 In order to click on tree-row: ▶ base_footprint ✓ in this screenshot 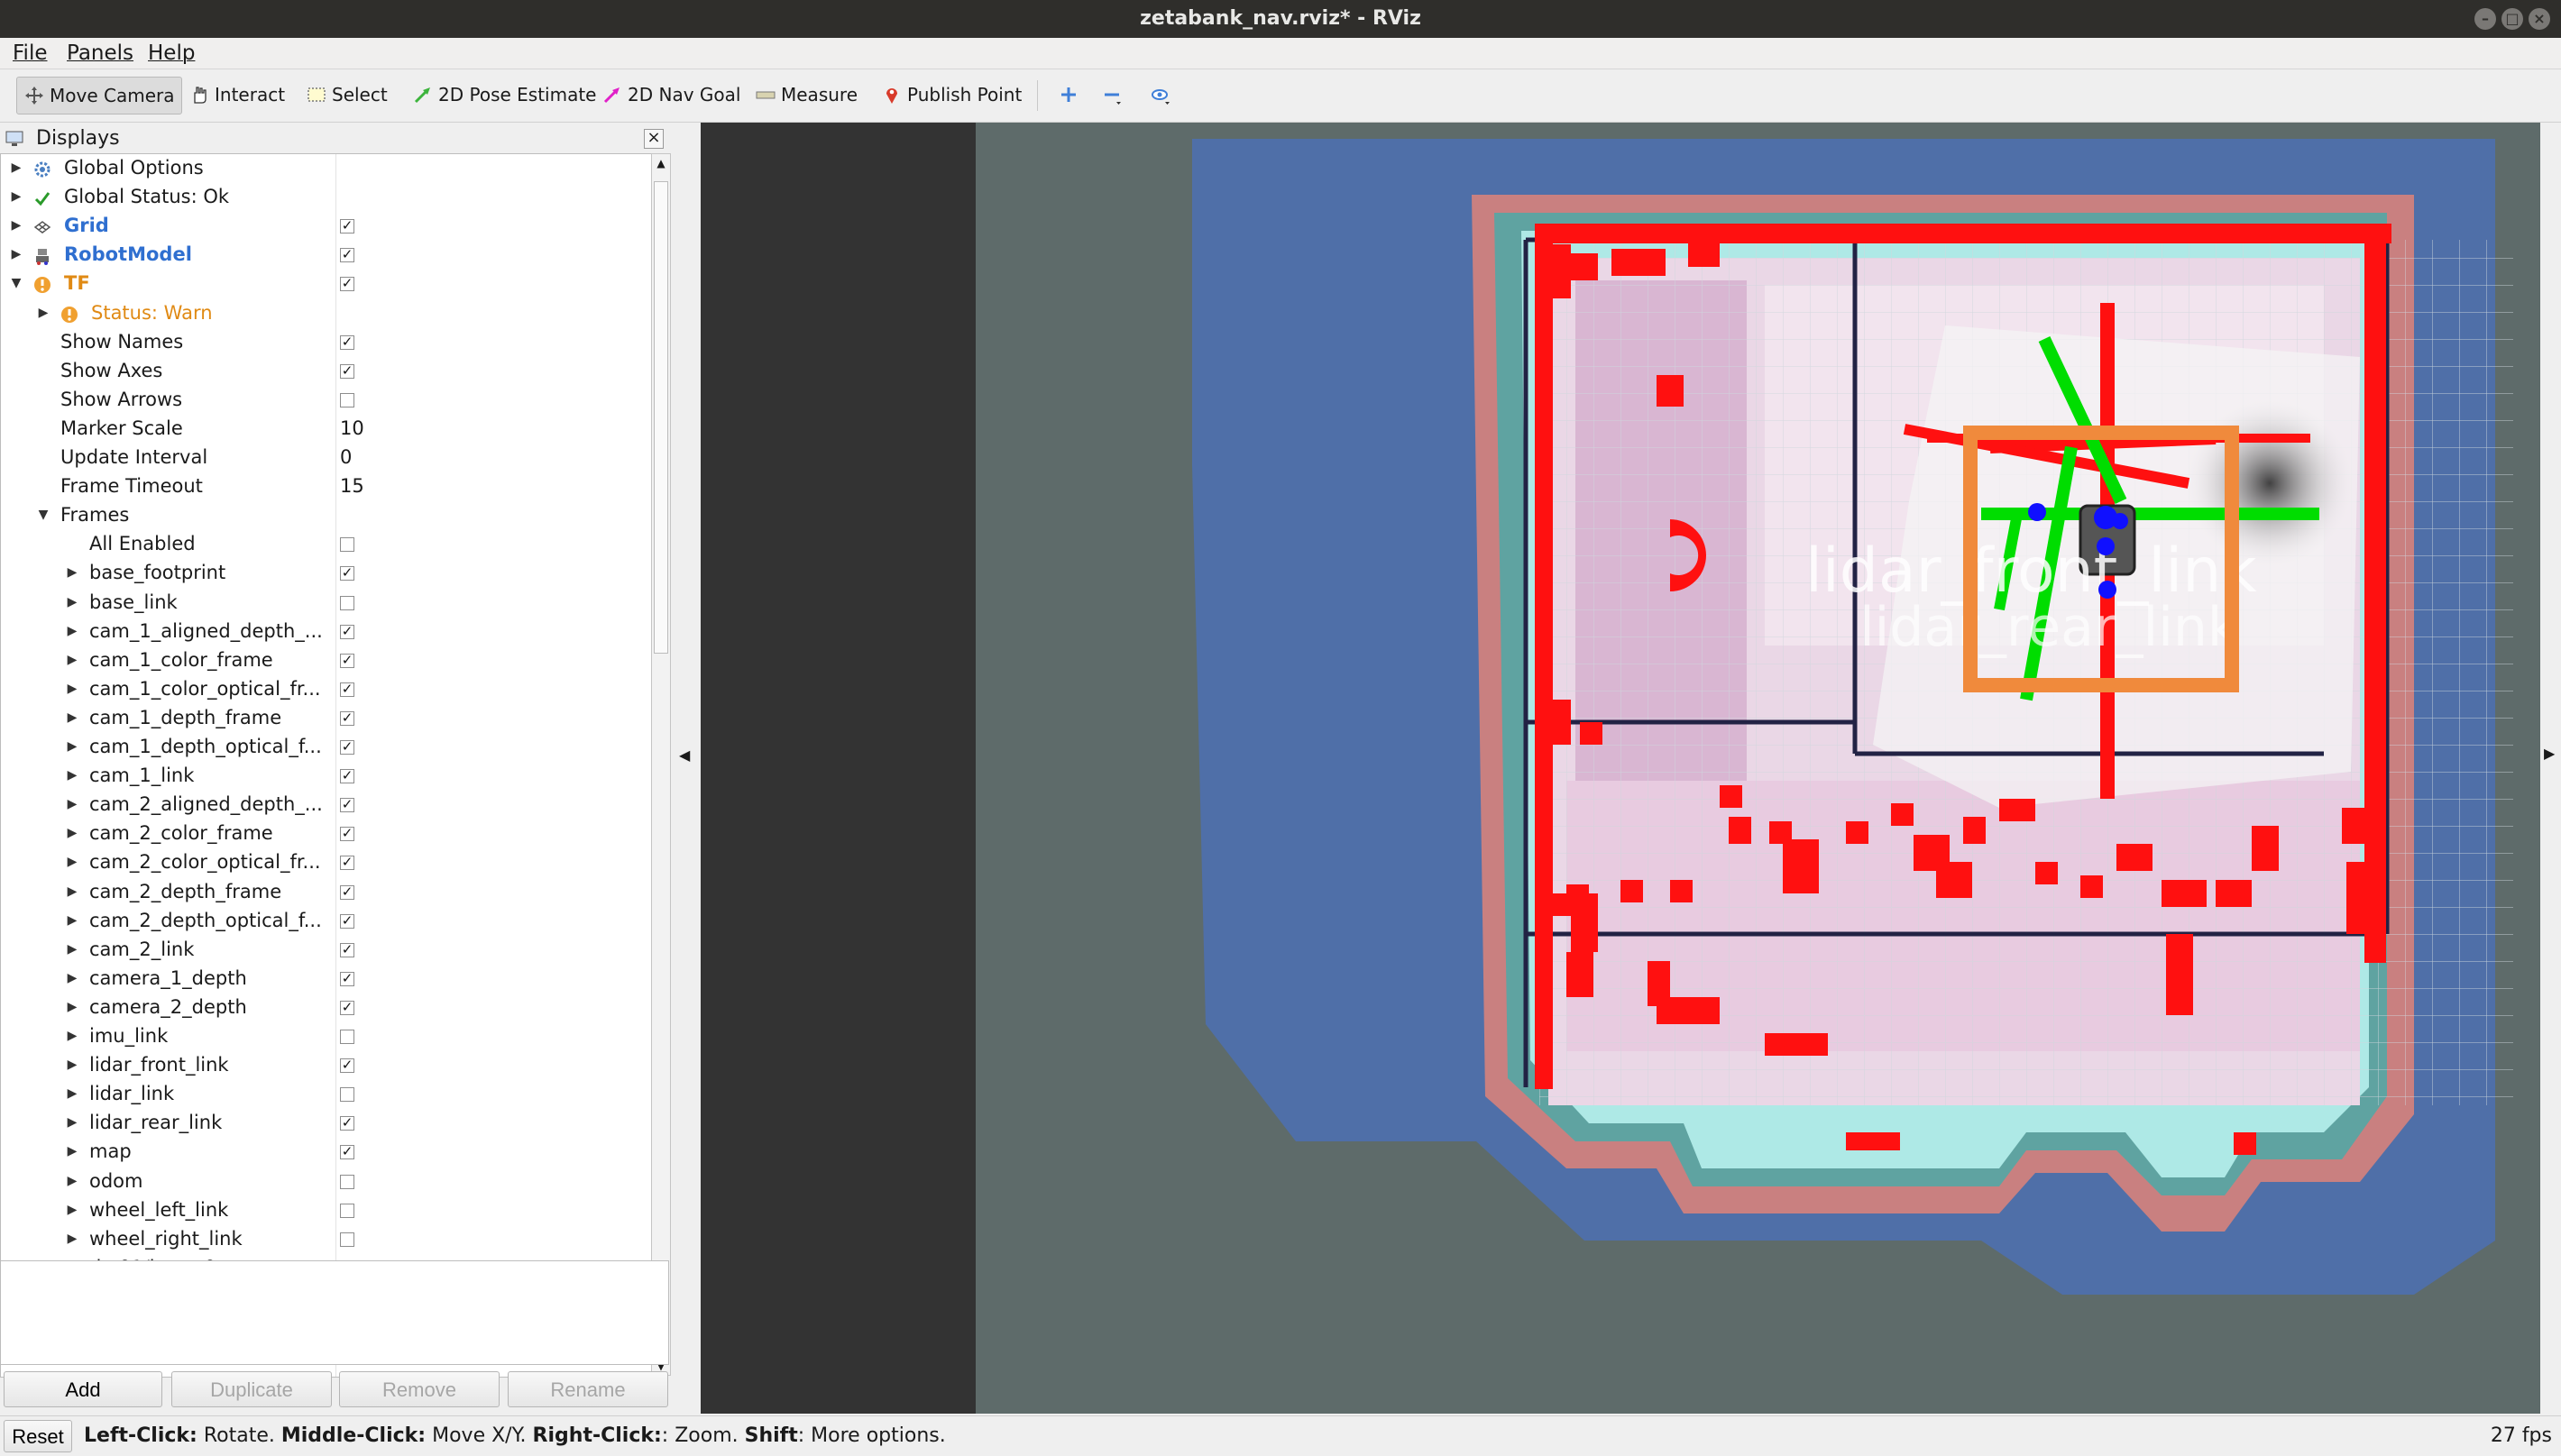, I will do `click(325, 573)`.